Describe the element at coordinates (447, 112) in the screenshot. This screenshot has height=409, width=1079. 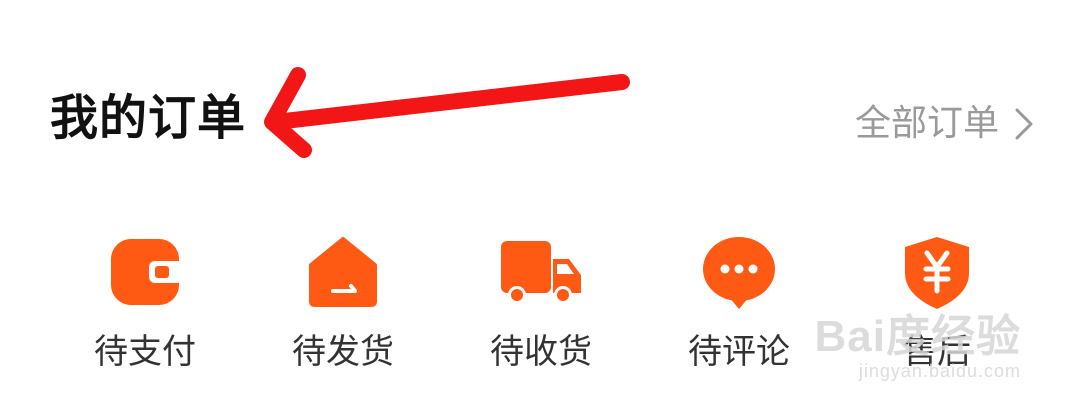
I see `annotation-arrow` at that location.